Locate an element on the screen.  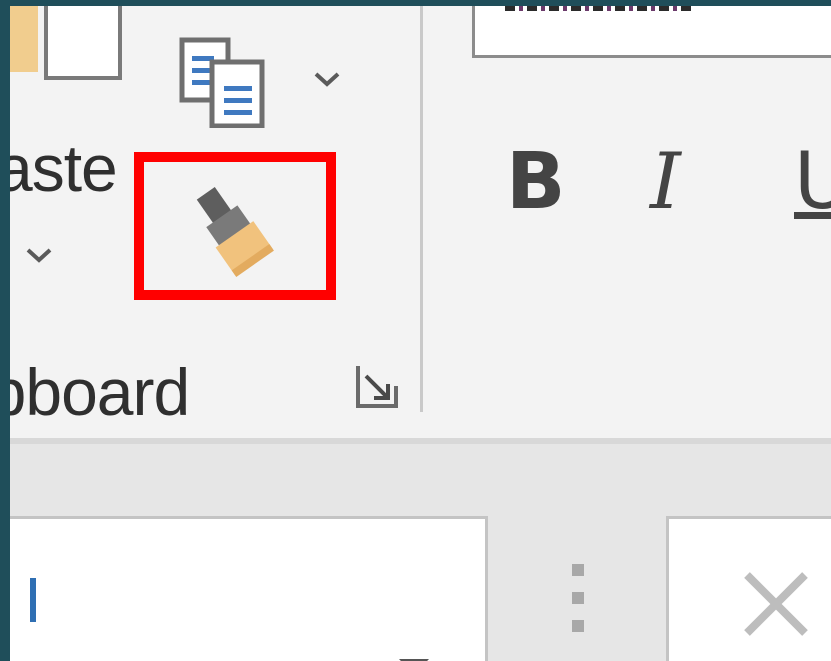
close-icon is located at coordinates (776, 604).